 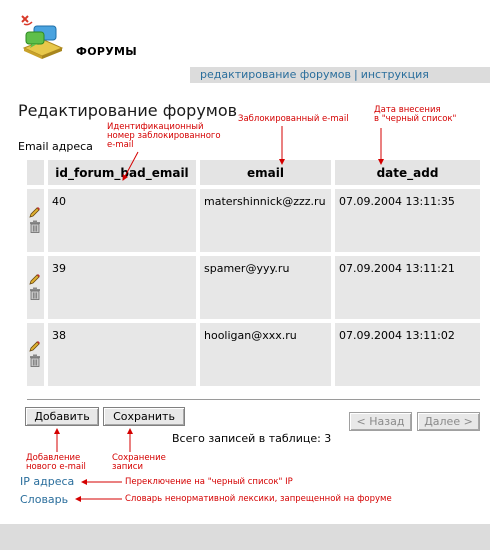 I want to click on footer-bar, so click(x=245, y=537).